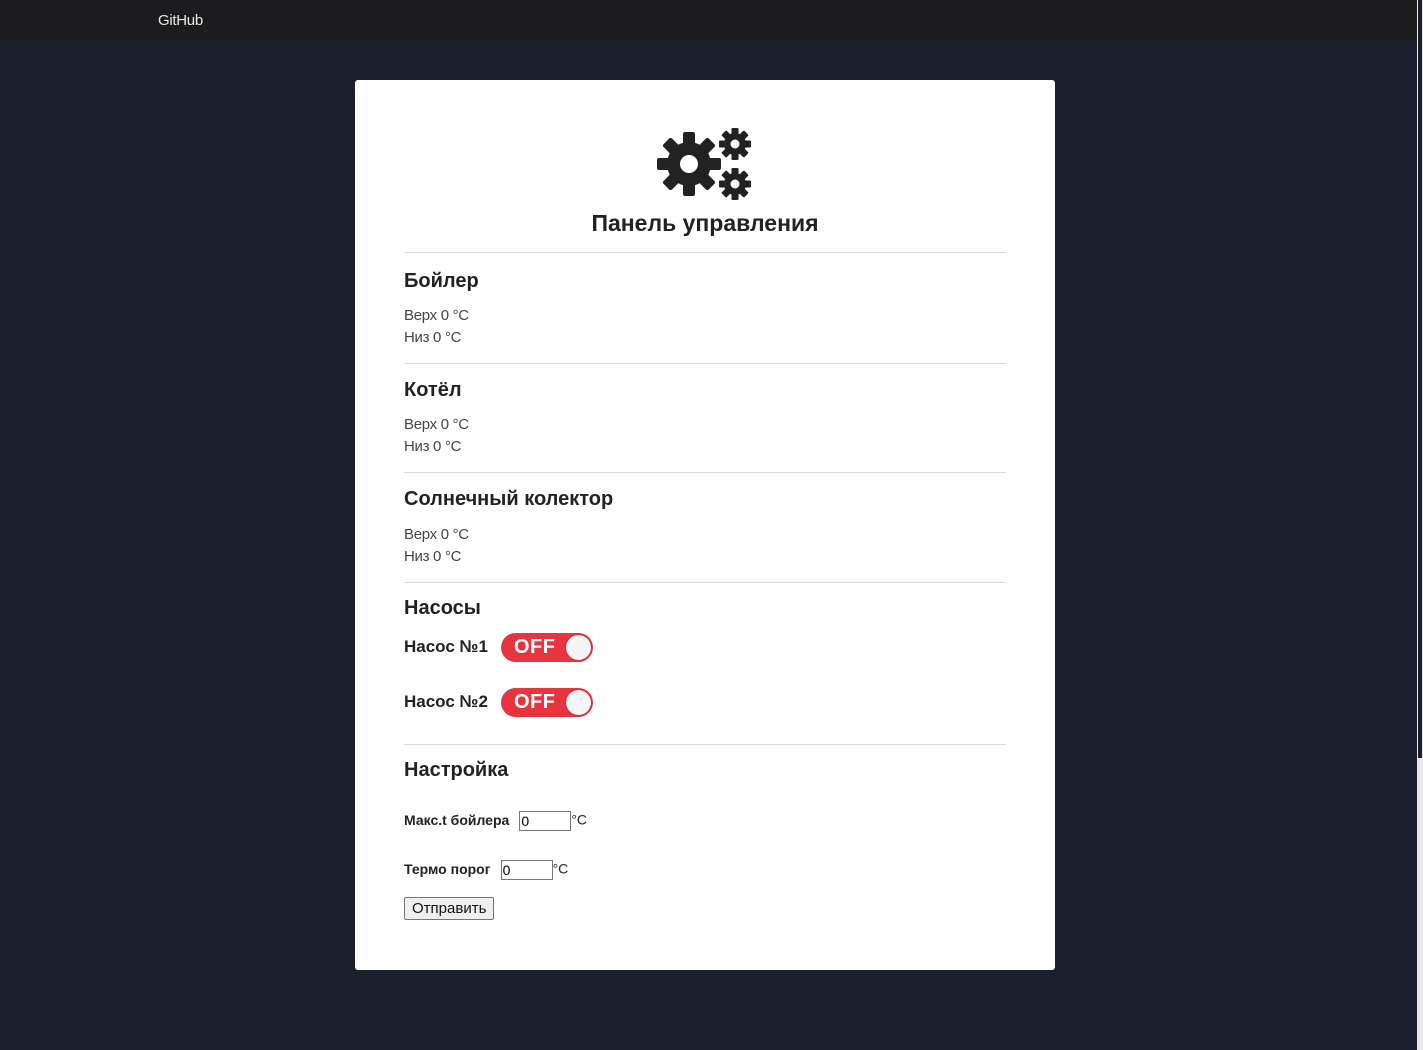 Image resolution: width=1423 pixels, height=1050 pixels. I want to click on section-title-kettle: Котёл, so click(433, 390).